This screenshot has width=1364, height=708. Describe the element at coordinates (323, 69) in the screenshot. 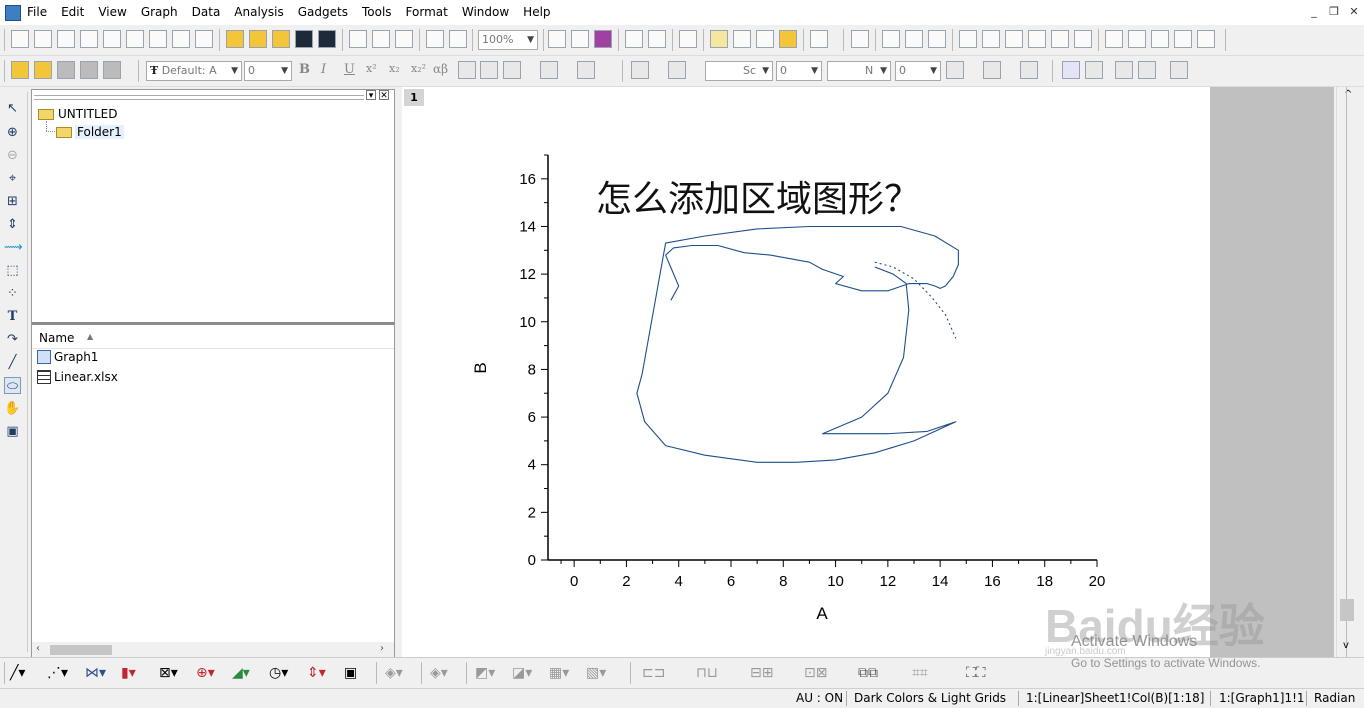

I see `italic-button: I` at that location.